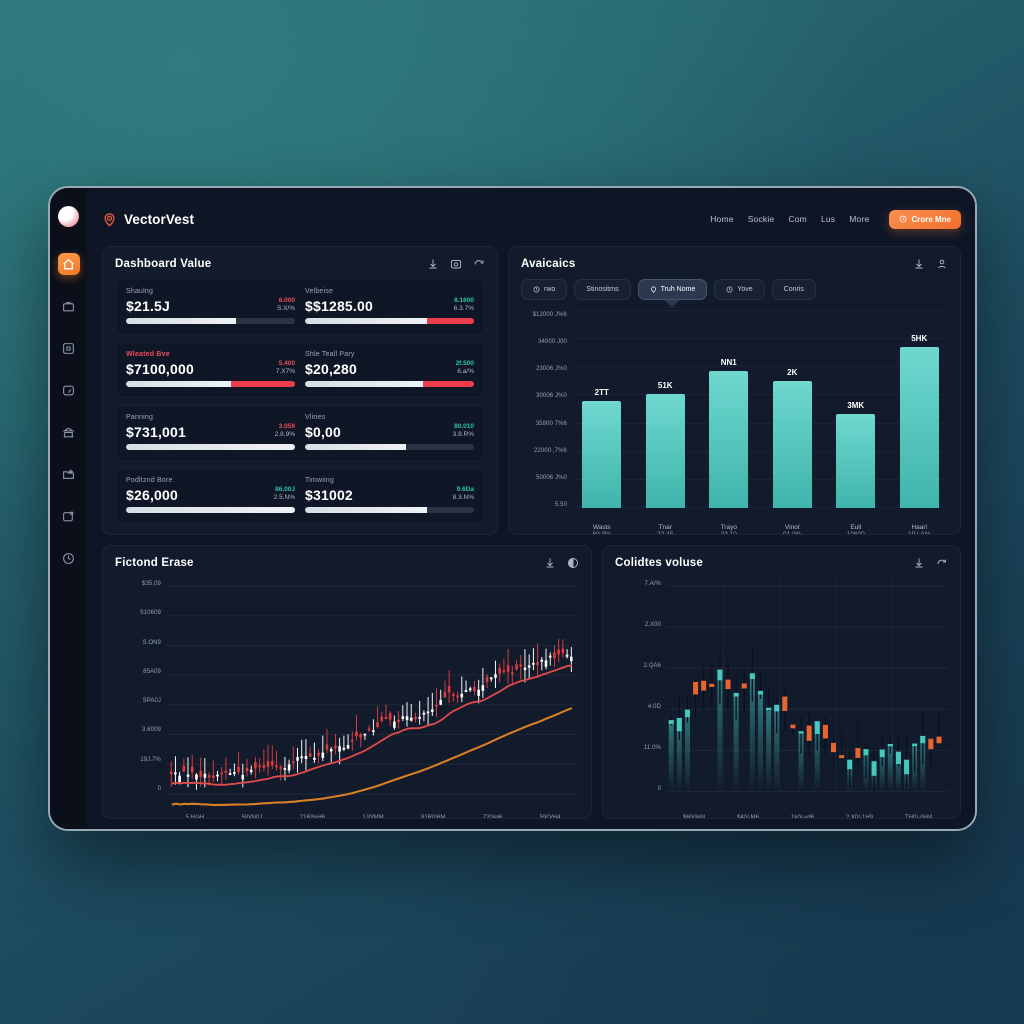 This screenshot has width=1024, height=1024. I want to click on card-tools, so click(930, 563).